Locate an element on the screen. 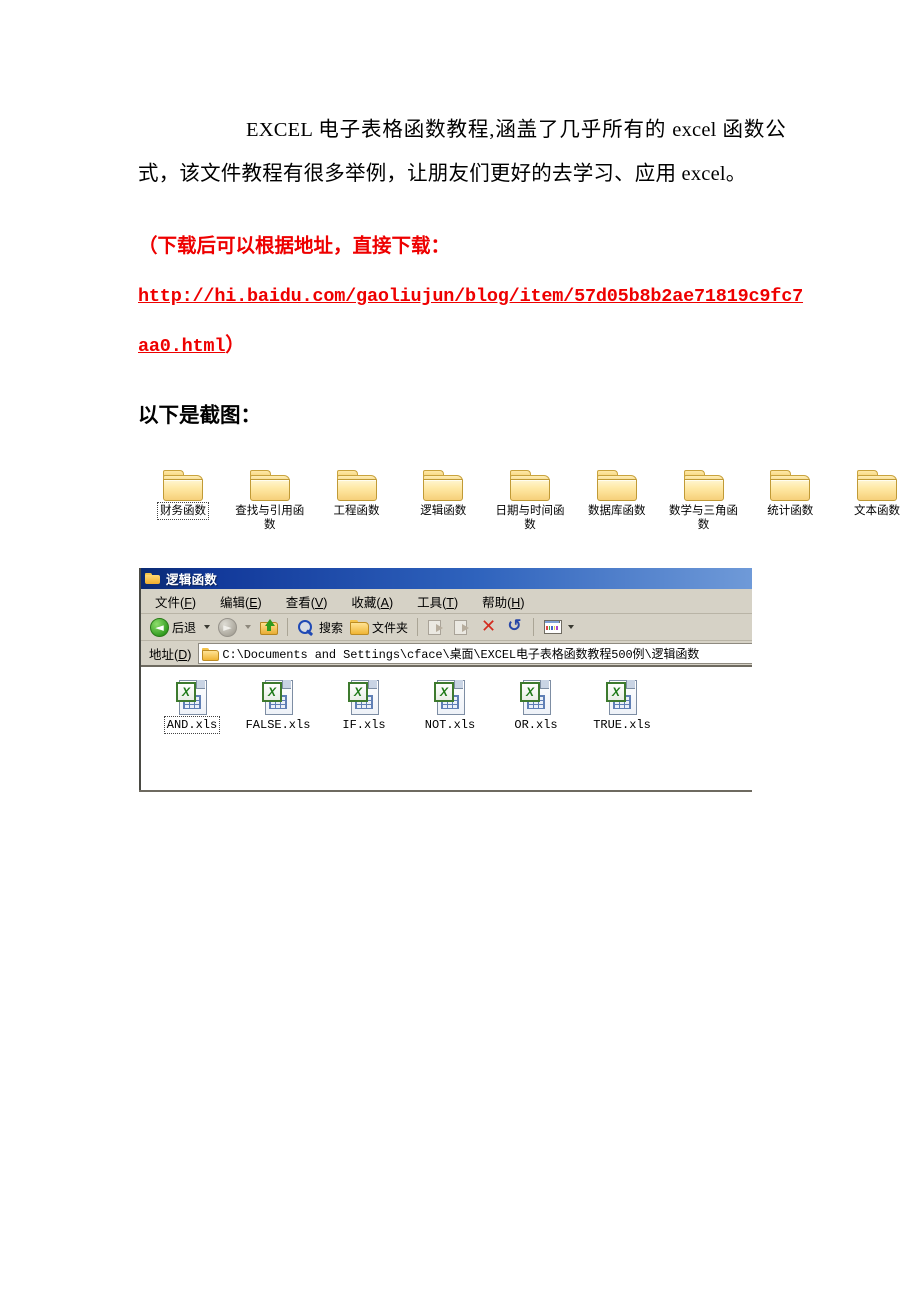 Image resolution: width=920 pixels, height=1302 pixels. file-item-or: X OR.xls is located at coordinates (536, 705).